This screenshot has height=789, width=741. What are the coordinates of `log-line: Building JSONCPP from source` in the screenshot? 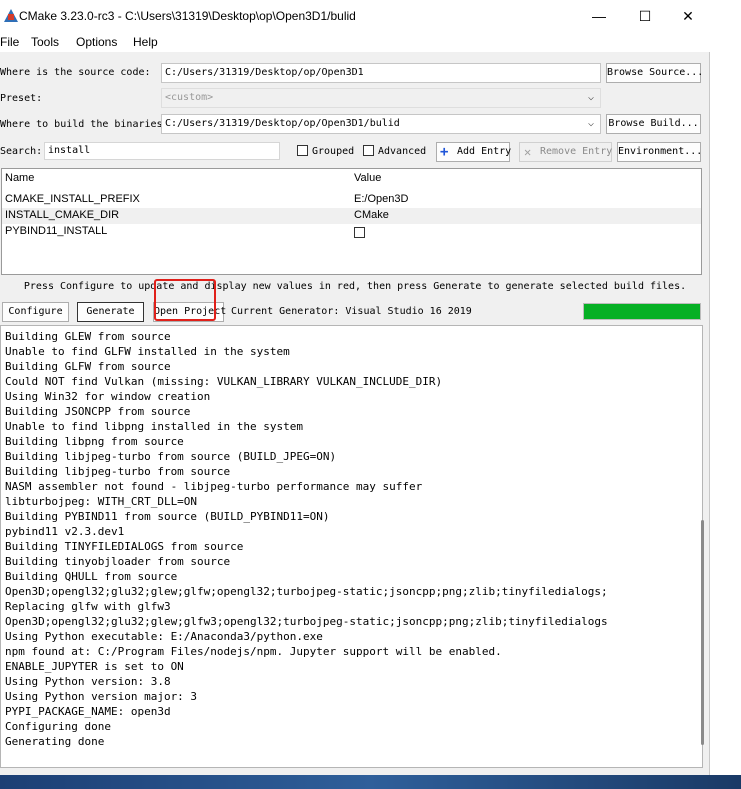 It's located at (98, 411).